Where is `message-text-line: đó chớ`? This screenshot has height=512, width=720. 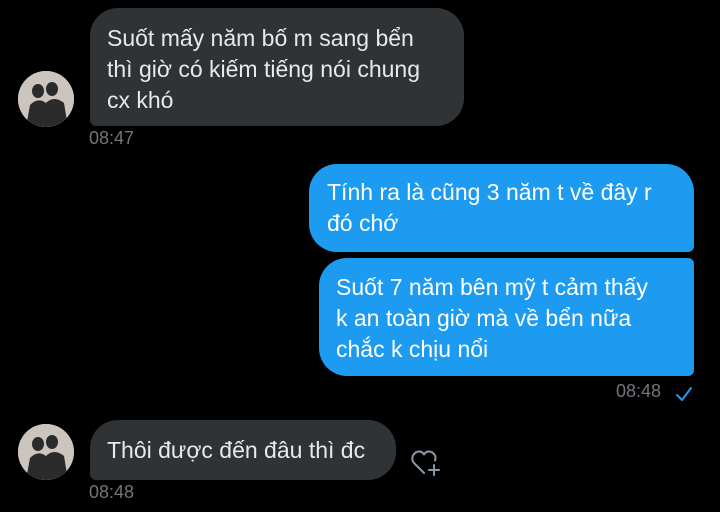 message-text-line: đó chớ is located at coordinates (363, 223).